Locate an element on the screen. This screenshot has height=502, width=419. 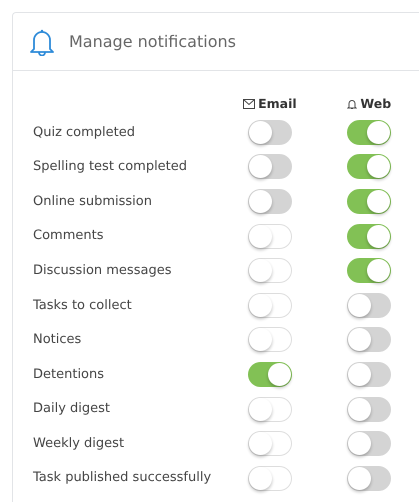
notification-label: Online submission is located at coordinates (93, 201).